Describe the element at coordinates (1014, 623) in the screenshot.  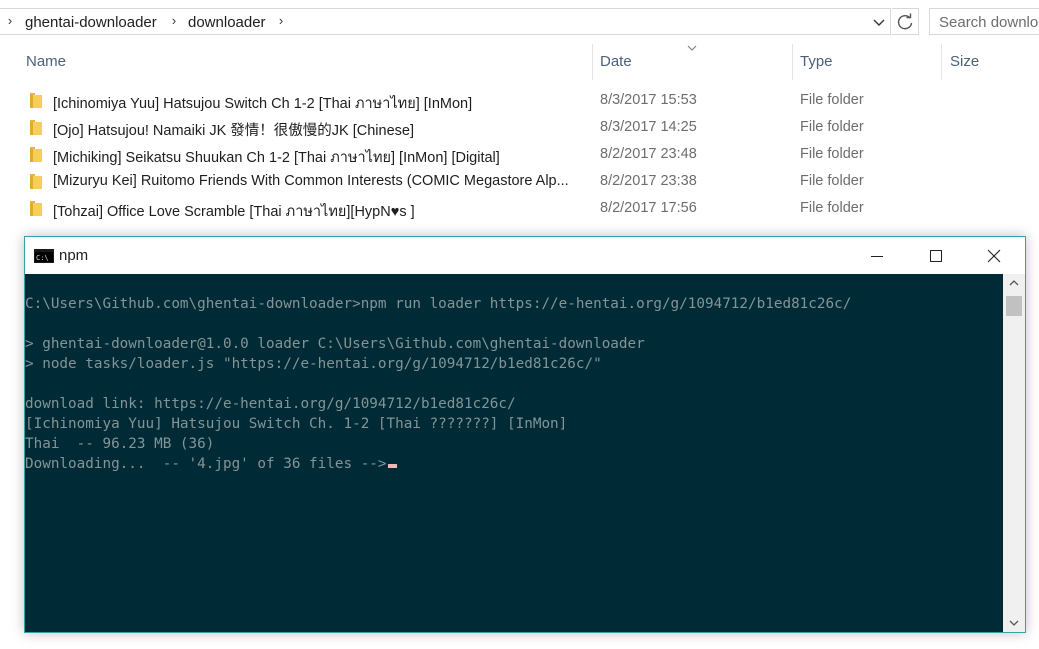
I see `scroll-down-icon` at that location.